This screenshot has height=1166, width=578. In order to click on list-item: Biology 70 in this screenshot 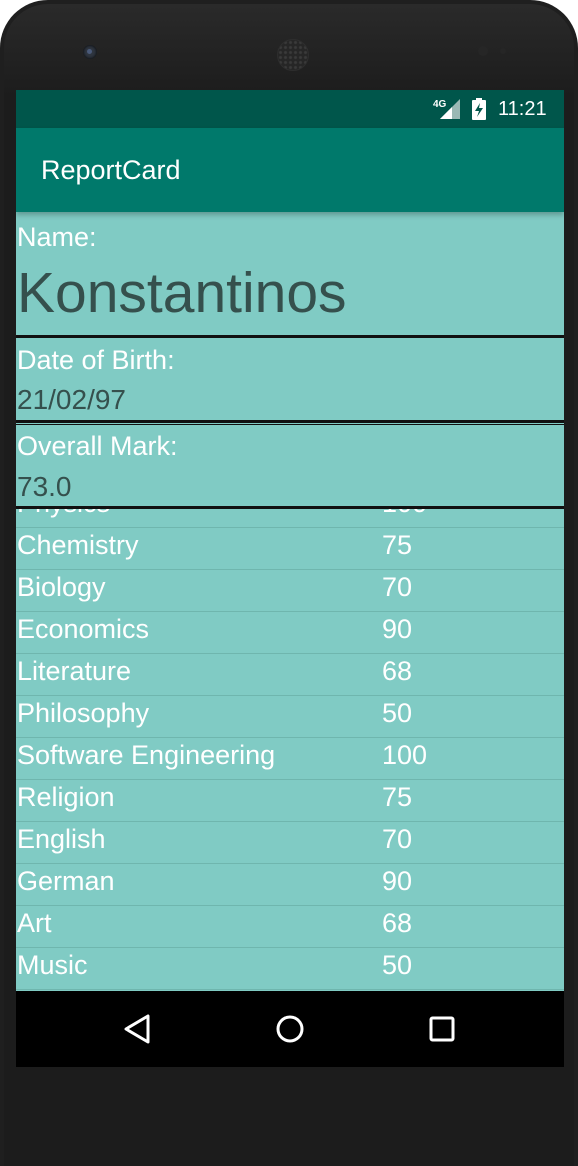, I will do `click(290, 591)`.